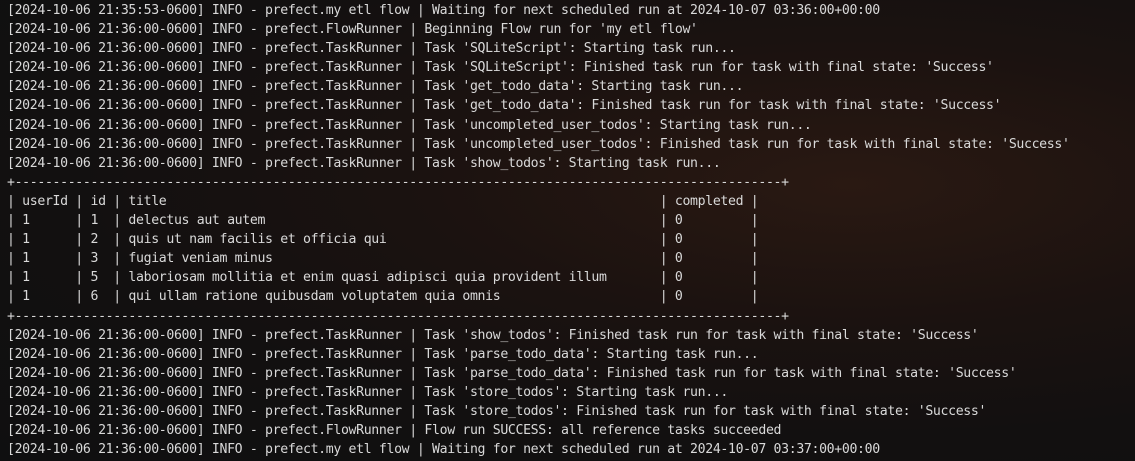  What do you see at coordinates (383, 221) in the screenshot?
I see `table-row: | 1 | 1 | delectus aut autem | 0 |` at bounding box center [383, 221].